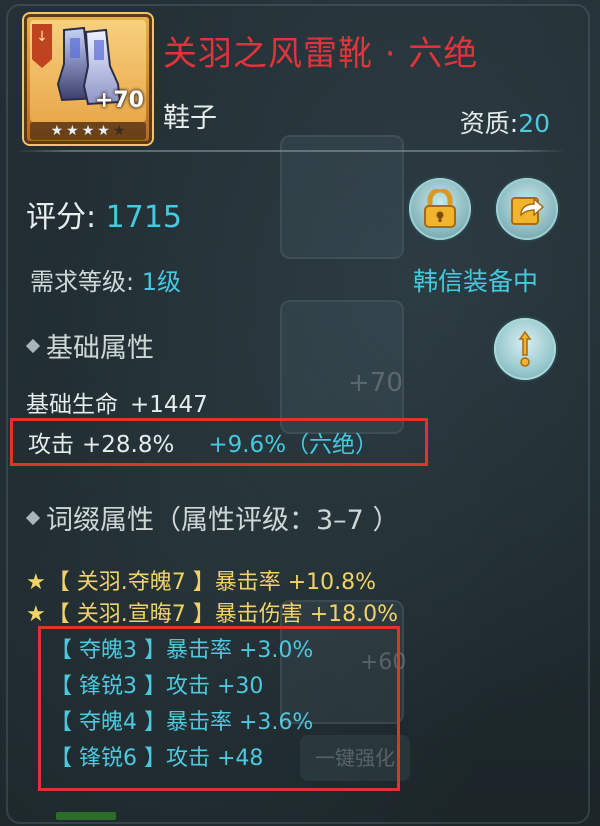  I want to click on affix-attribute: 攻击 +30, so click(214, 686).